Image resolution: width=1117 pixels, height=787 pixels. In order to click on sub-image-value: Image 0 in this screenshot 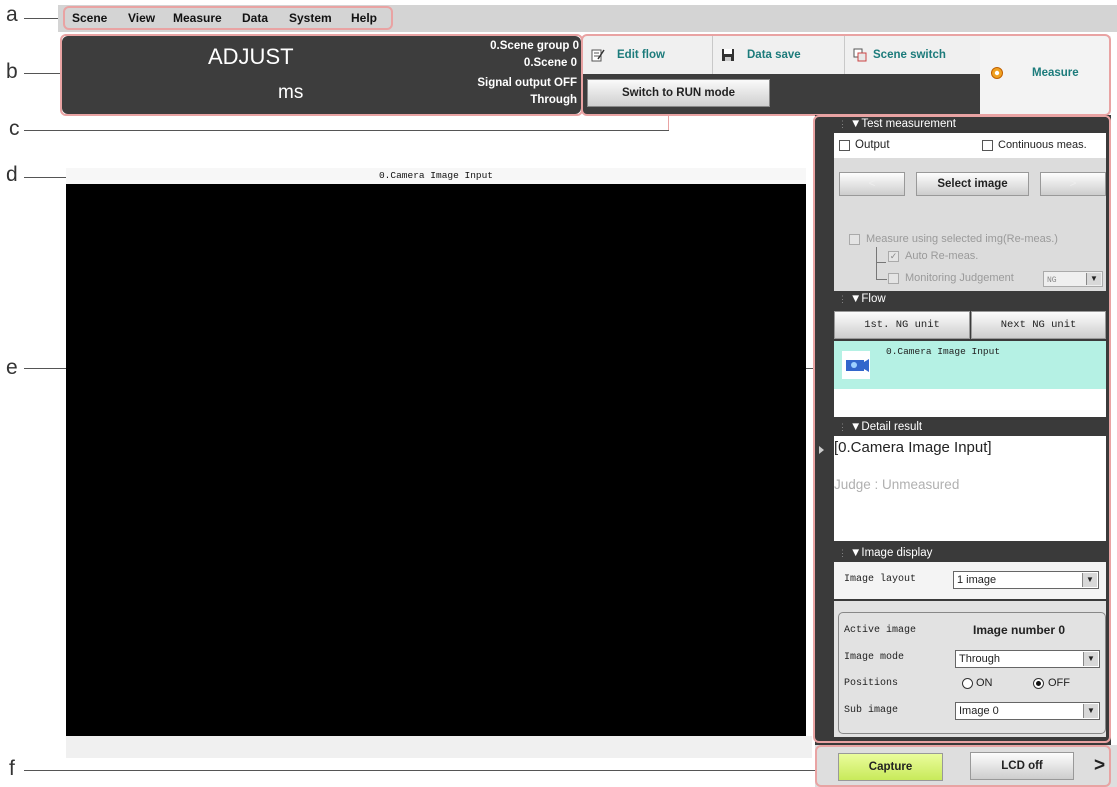, I will do `click(979, 711)`.